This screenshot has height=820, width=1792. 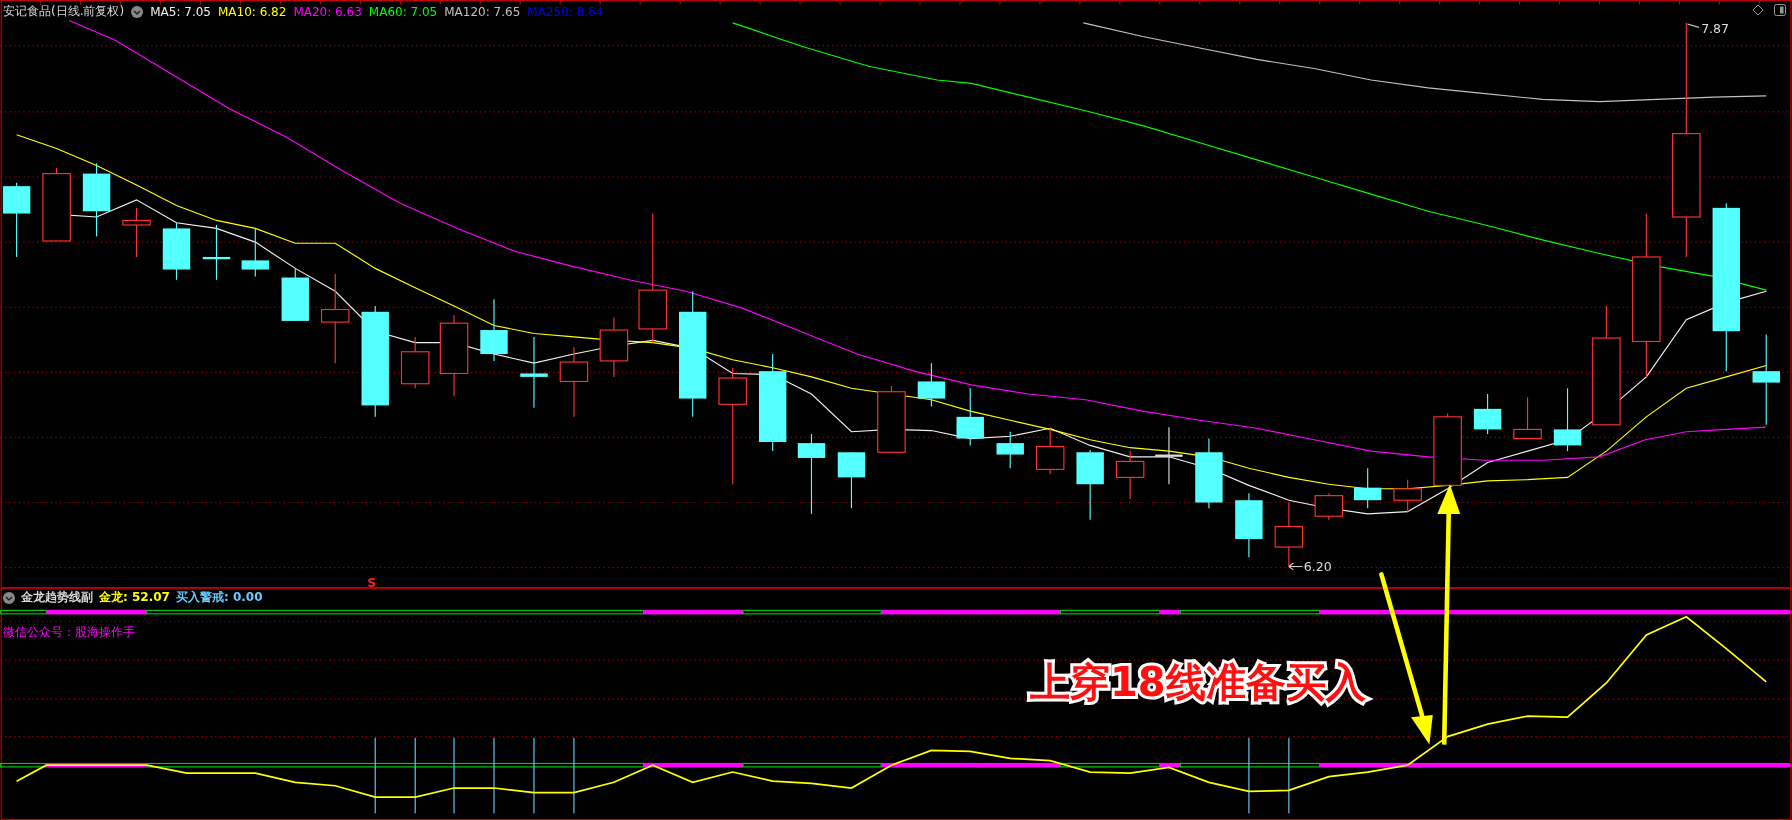 What do you see at coordinates (134, 597) in the screenshot?
I see `indicator-value: 金龙: 52.07` at bounding box center [134, 597].